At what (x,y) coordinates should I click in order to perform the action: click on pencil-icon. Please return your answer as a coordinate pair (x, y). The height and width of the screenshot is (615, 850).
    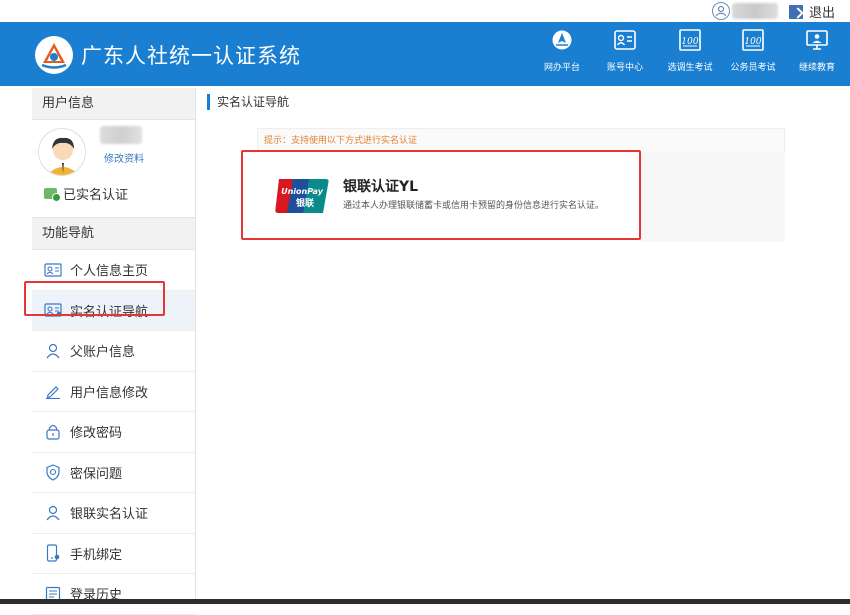
    Looking at the image, I should click on (53, 391).